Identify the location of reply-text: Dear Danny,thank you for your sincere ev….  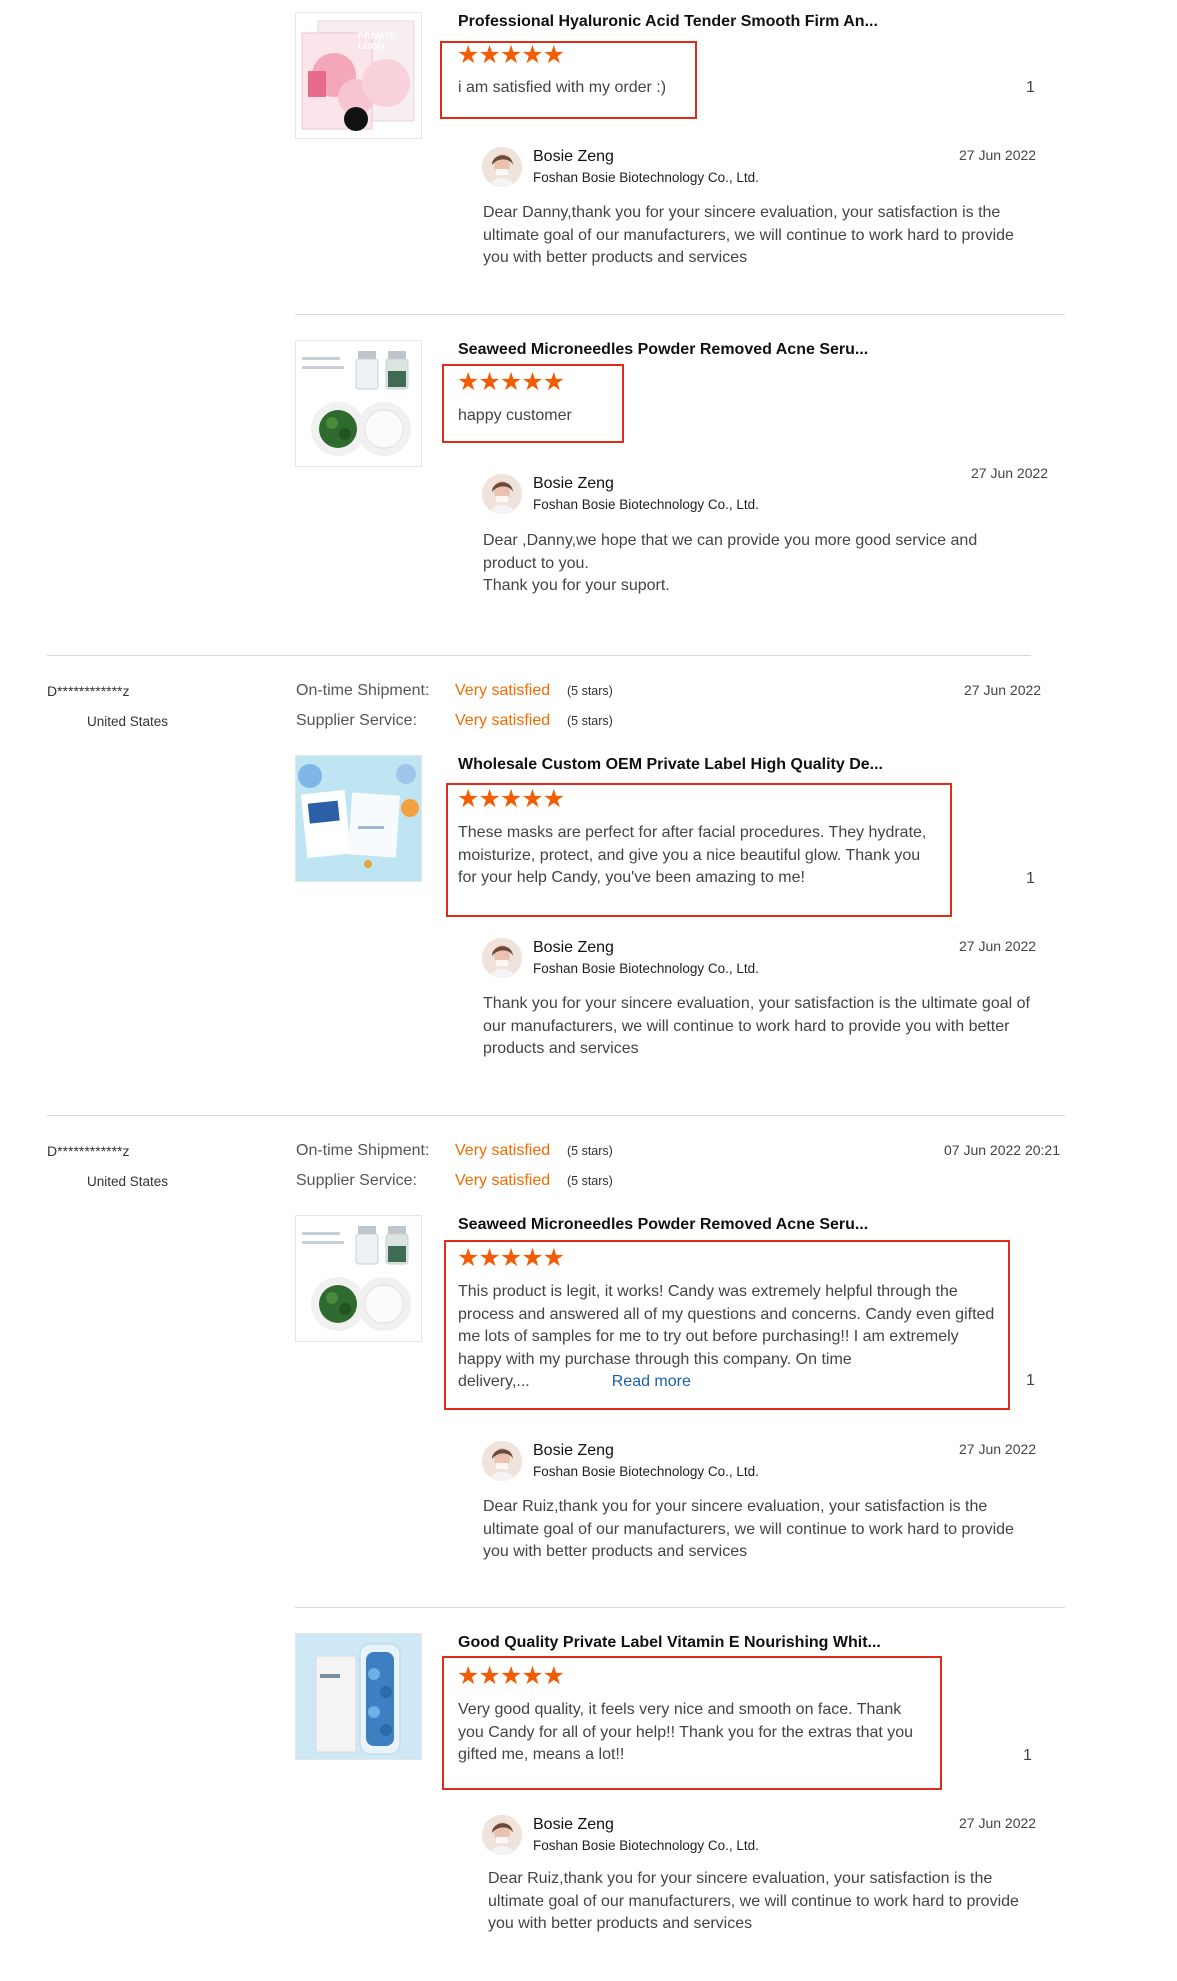
(748, 235).